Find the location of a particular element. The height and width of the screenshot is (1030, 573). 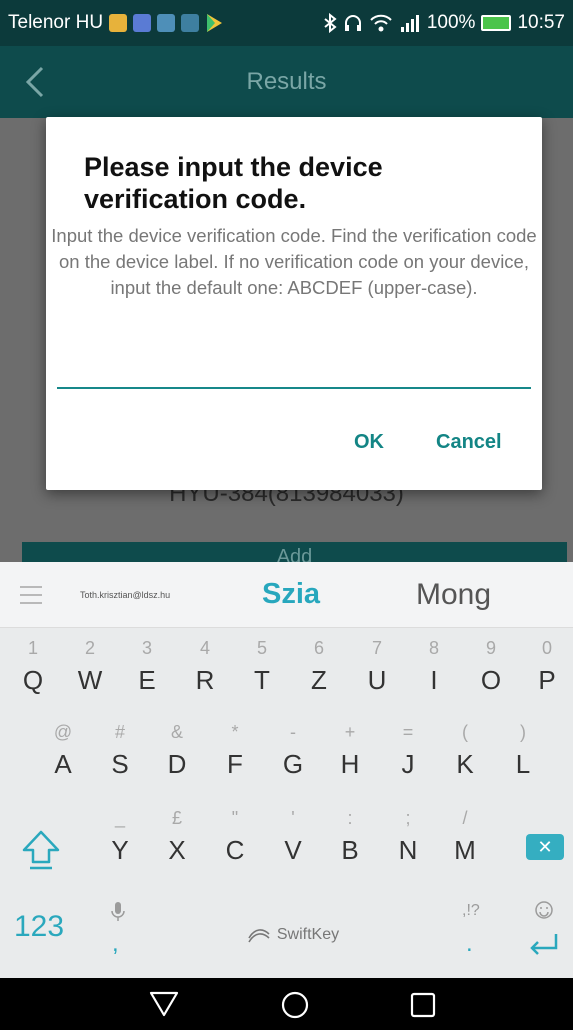

chevron-left-icon is located at coordinates (37, 82).